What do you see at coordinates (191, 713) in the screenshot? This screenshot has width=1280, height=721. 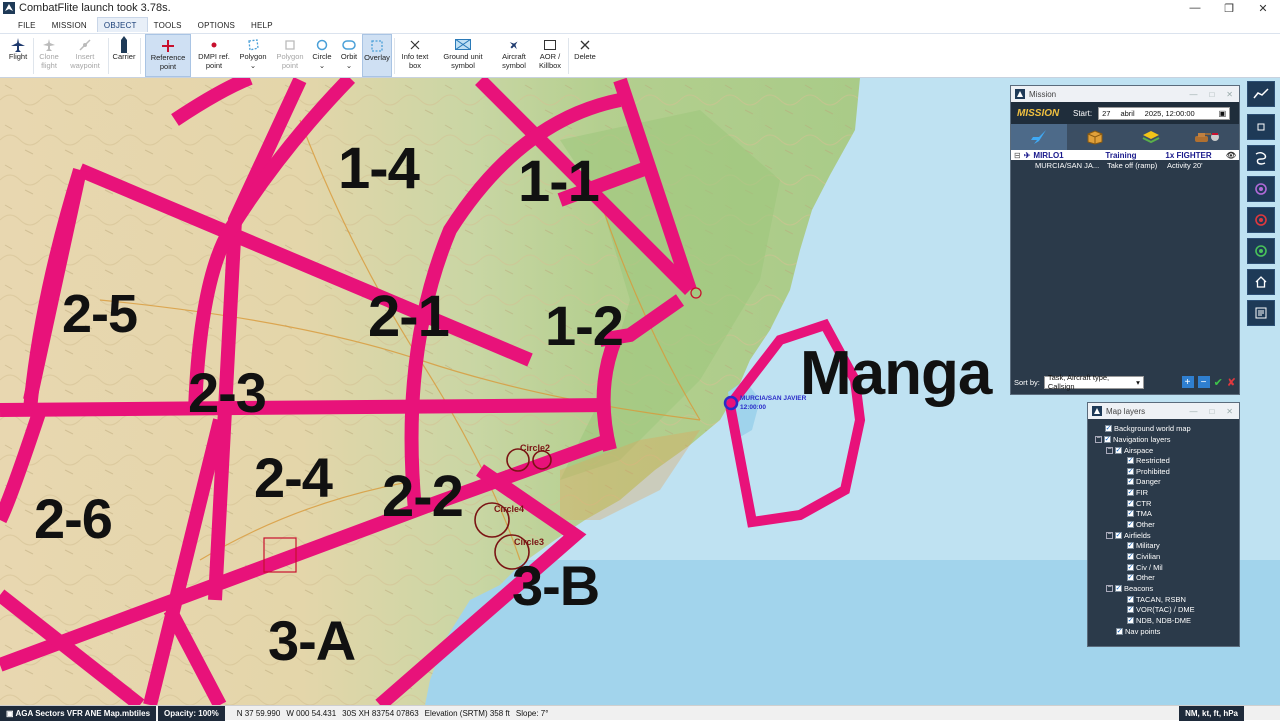 I see `opacity-control: Opacity: 100%` at bounding box center [191, 713].